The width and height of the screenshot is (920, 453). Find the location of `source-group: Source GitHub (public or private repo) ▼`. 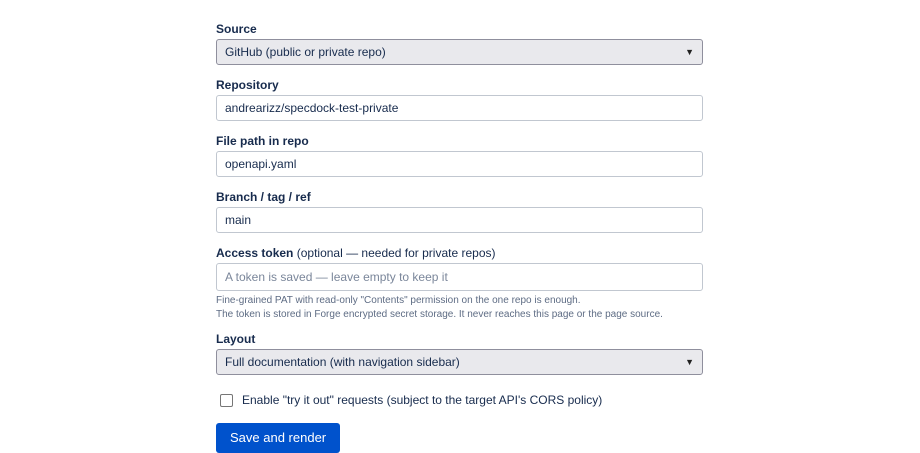

source-group: Source GitHub (public or private repo) ▼ is located at coordinates (459, 43).